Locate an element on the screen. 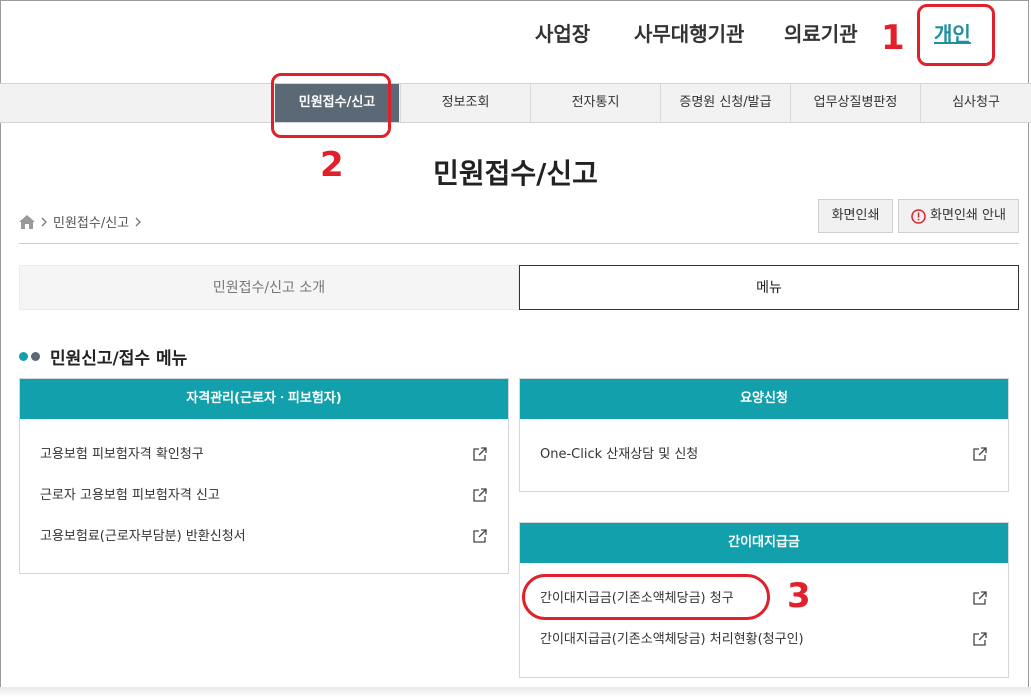  section-title: 민원신고/접수 메뉴 is located at coordinates (103, 356).